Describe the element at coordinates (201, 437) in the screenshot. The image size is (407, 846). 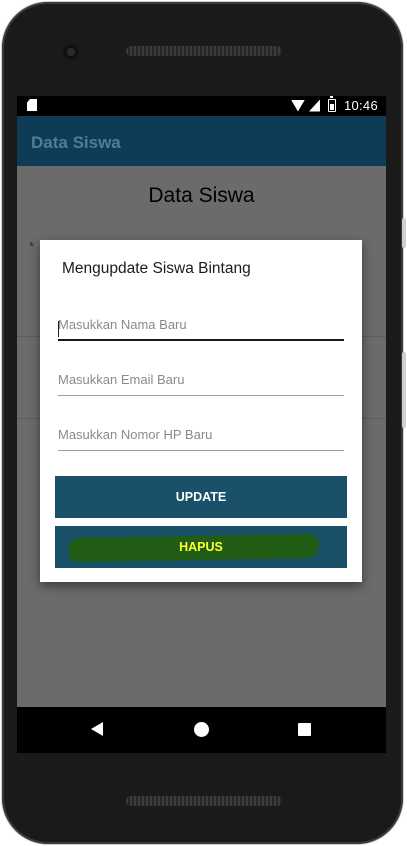
I see `phone-input` at that location.